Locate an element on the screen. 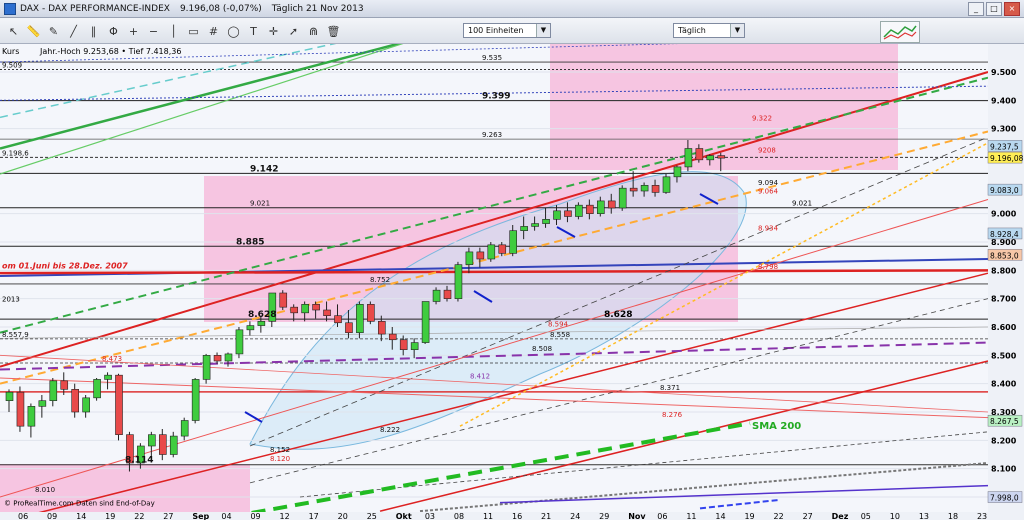 This screenshot has width=1024, height=520. chart-type-icon is located at coordinates (900, 32).